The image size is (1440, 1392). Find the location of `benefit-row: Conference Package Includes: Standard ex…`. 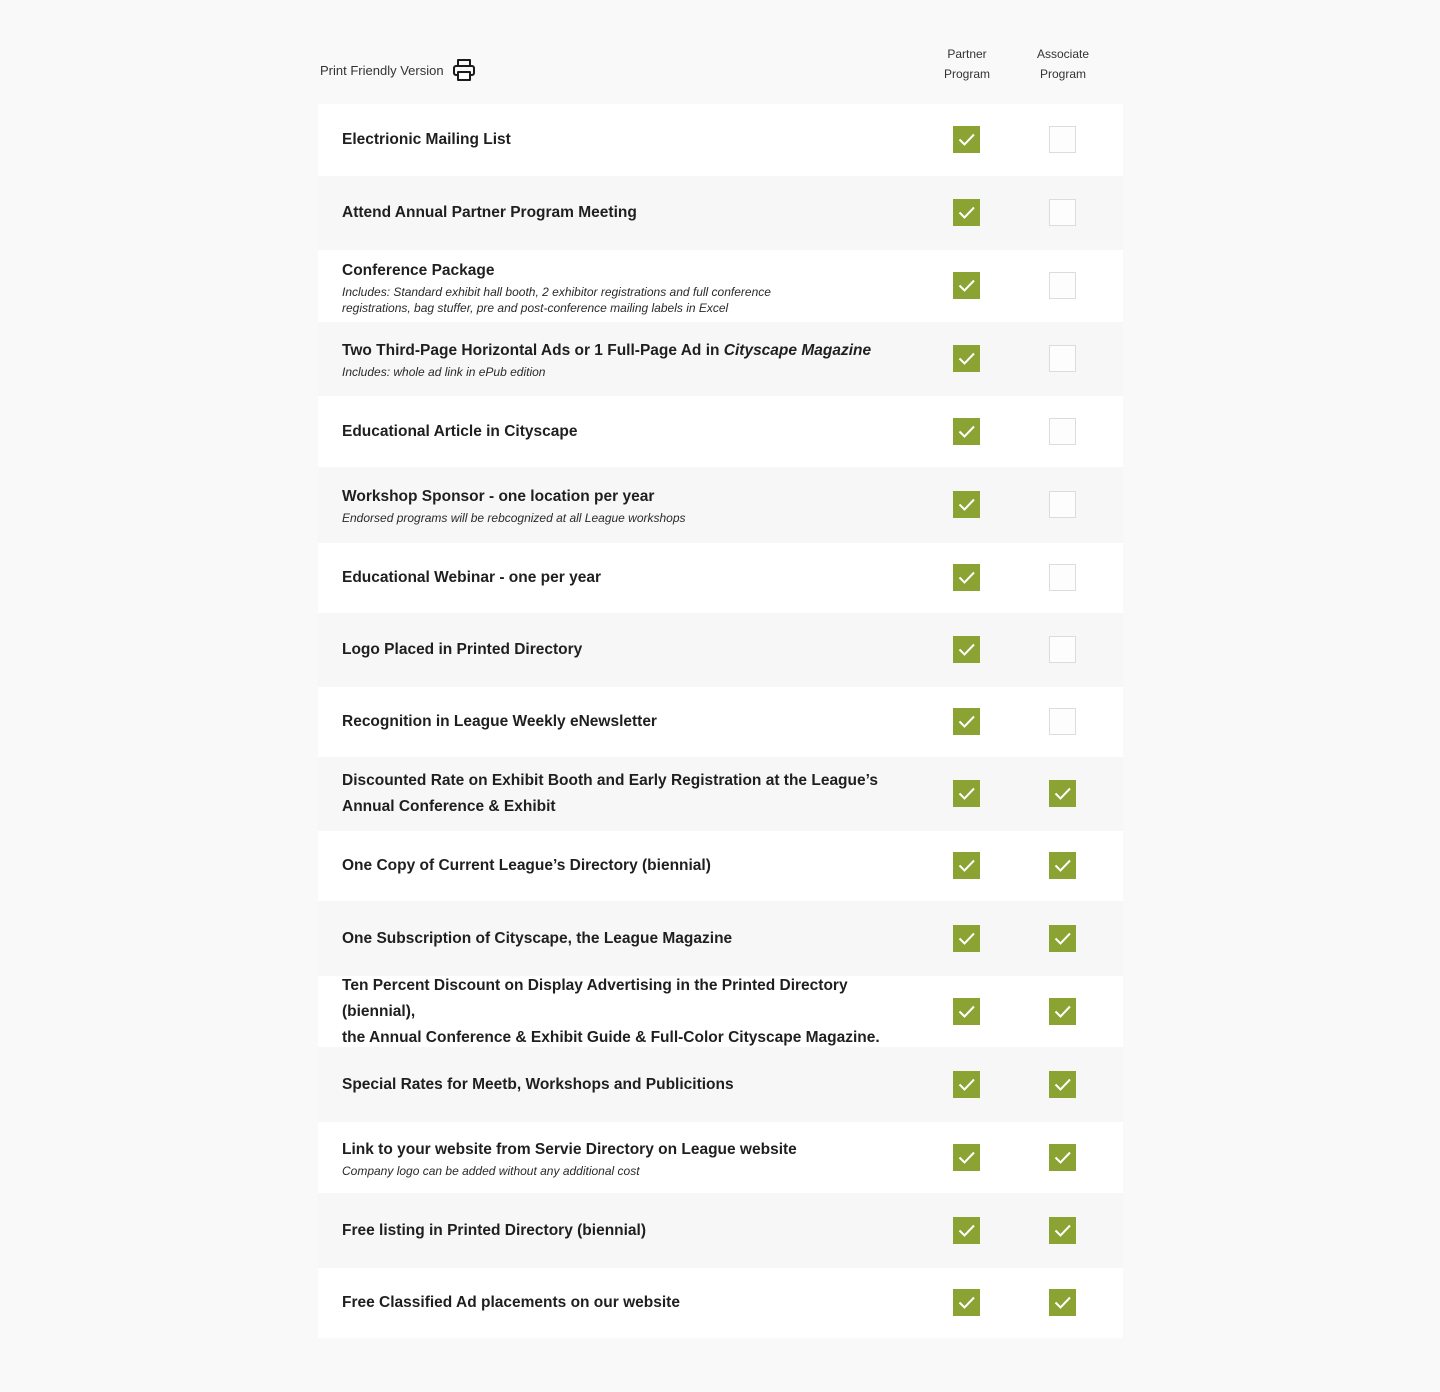

benefit-row: Conference Package Includes: Standard ex… is located at coordinates (720, 286).